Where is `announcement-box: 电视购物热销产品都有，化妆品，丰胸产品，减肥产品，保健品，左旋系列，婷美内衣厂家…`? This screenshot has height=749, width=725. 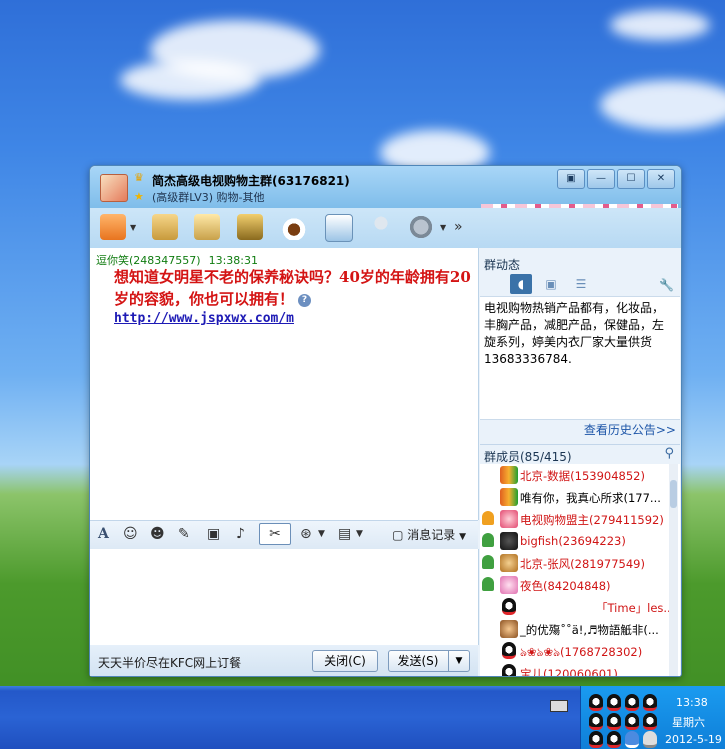
announcement-box: 电视购物热销产品都有，化妆品，丰胸产品，减肥产品，保健品，左旋系列，婷美内衣厂家… is located at coordinates (580, 358).